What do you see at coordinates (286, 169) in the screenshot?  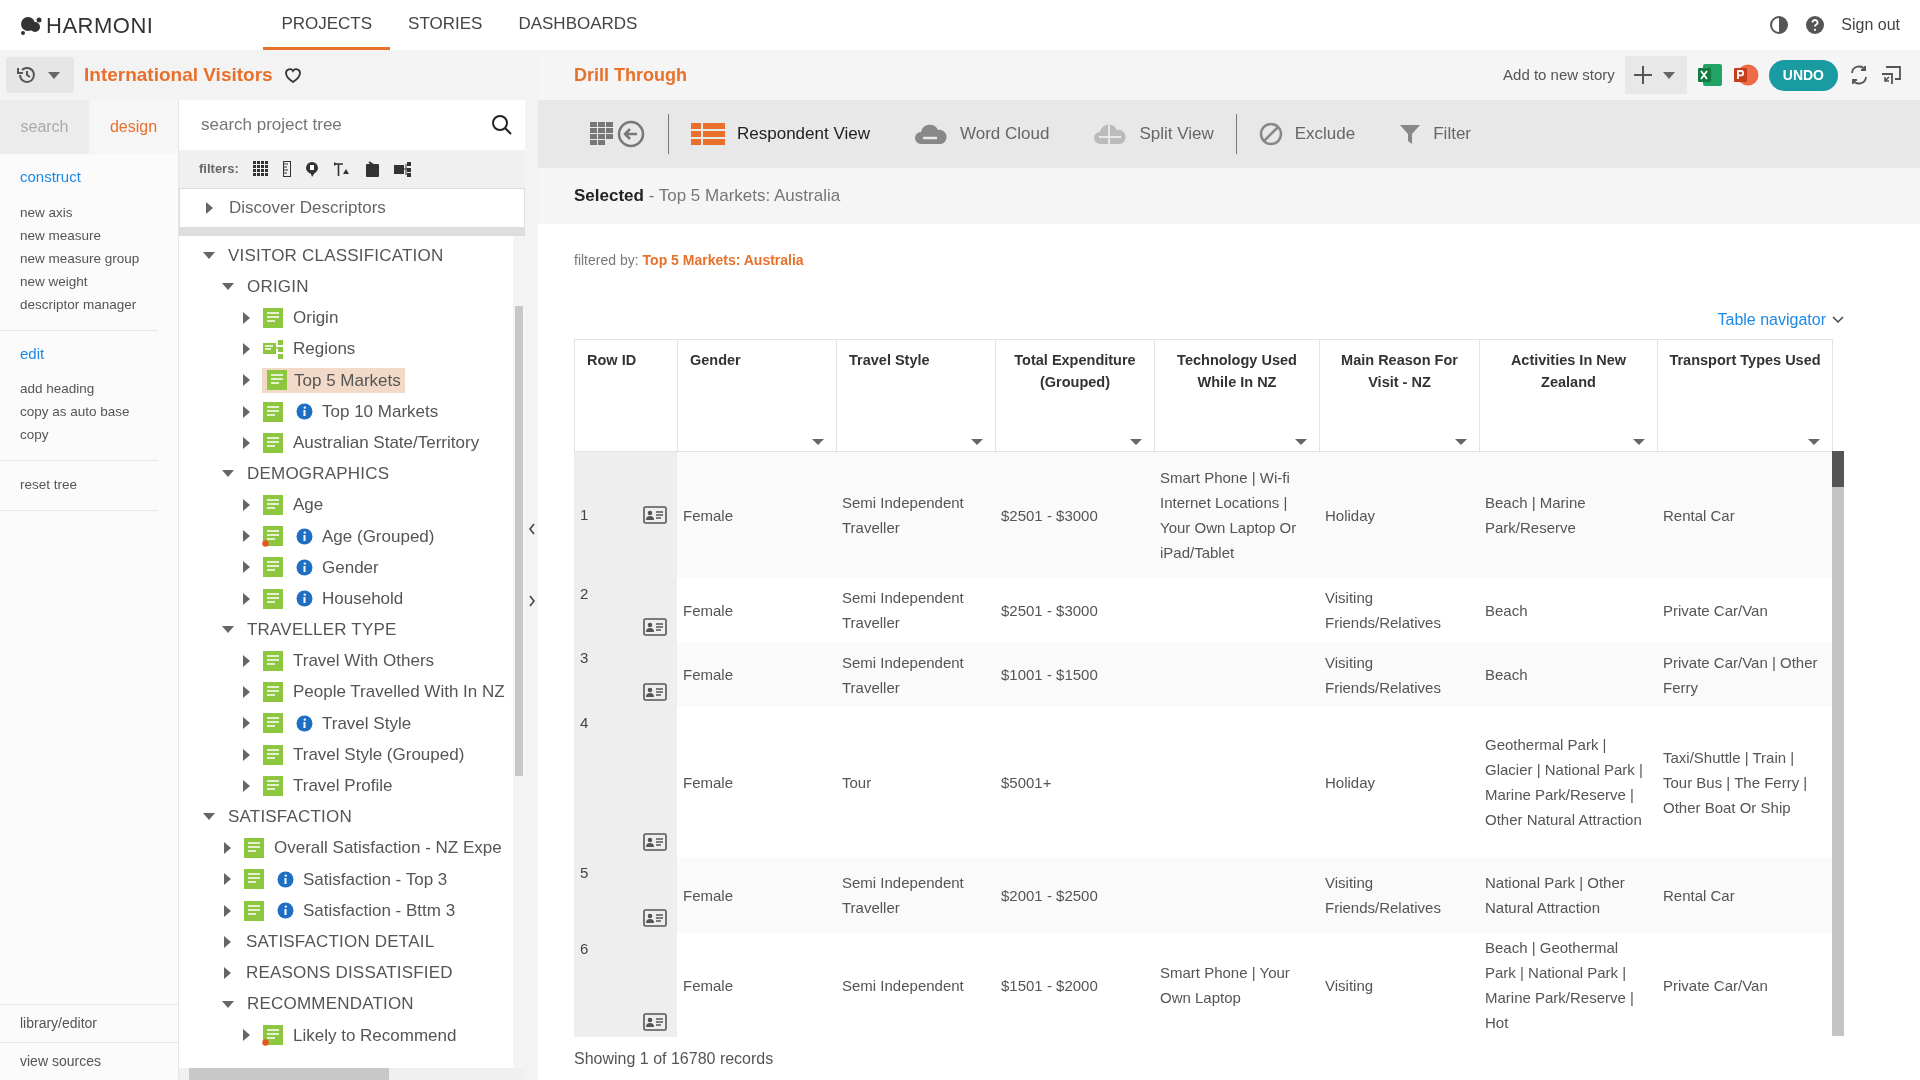 I see `ruler-icon` at bounding box center [286, 169].